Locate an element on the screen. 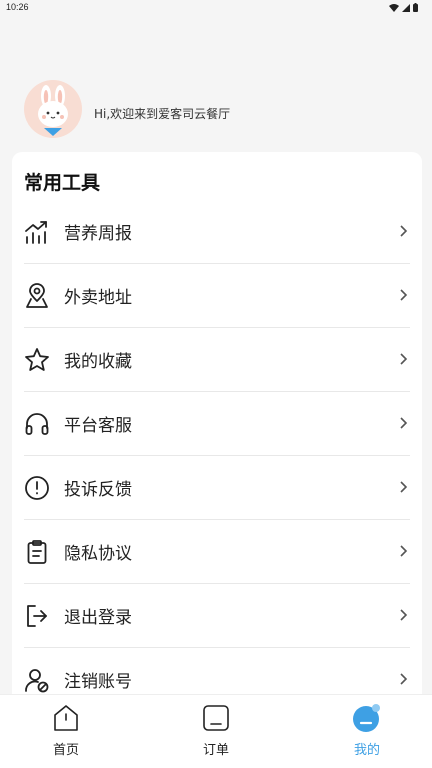  status-time: 10:26 is located at coordinates (17, 7).